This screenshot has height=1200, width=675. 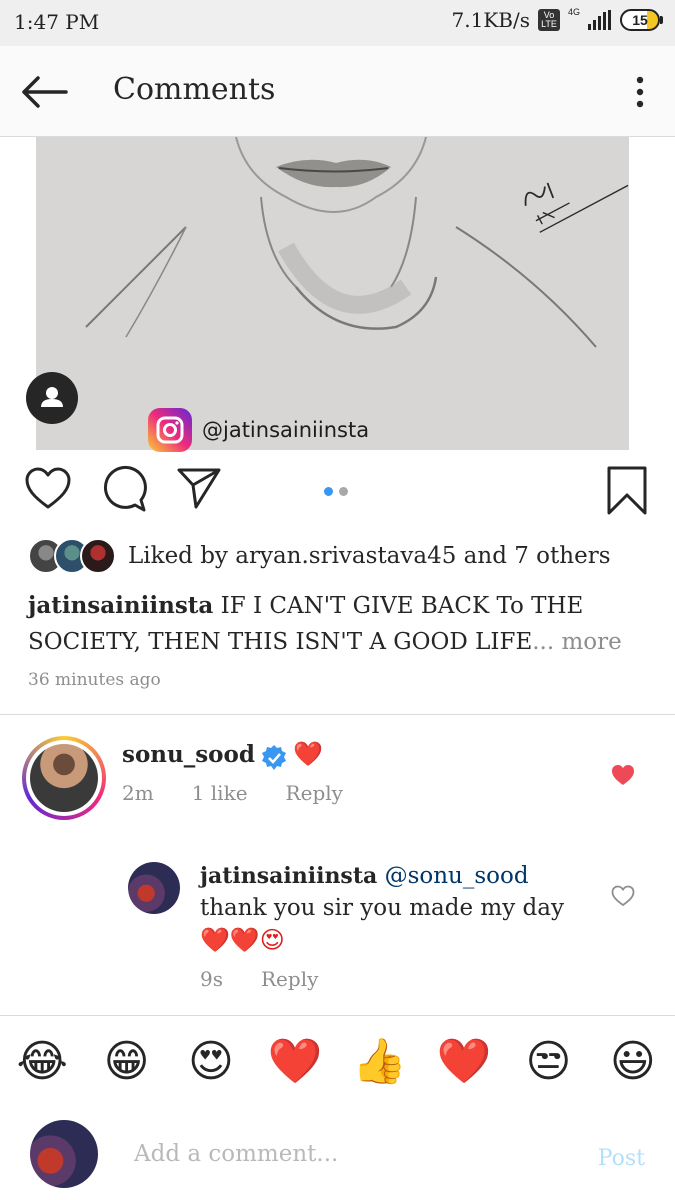 What do you see at coordinates (336, 491) in the screenshot?
I see `carousel-indicator` at bounding box center [336, 491].